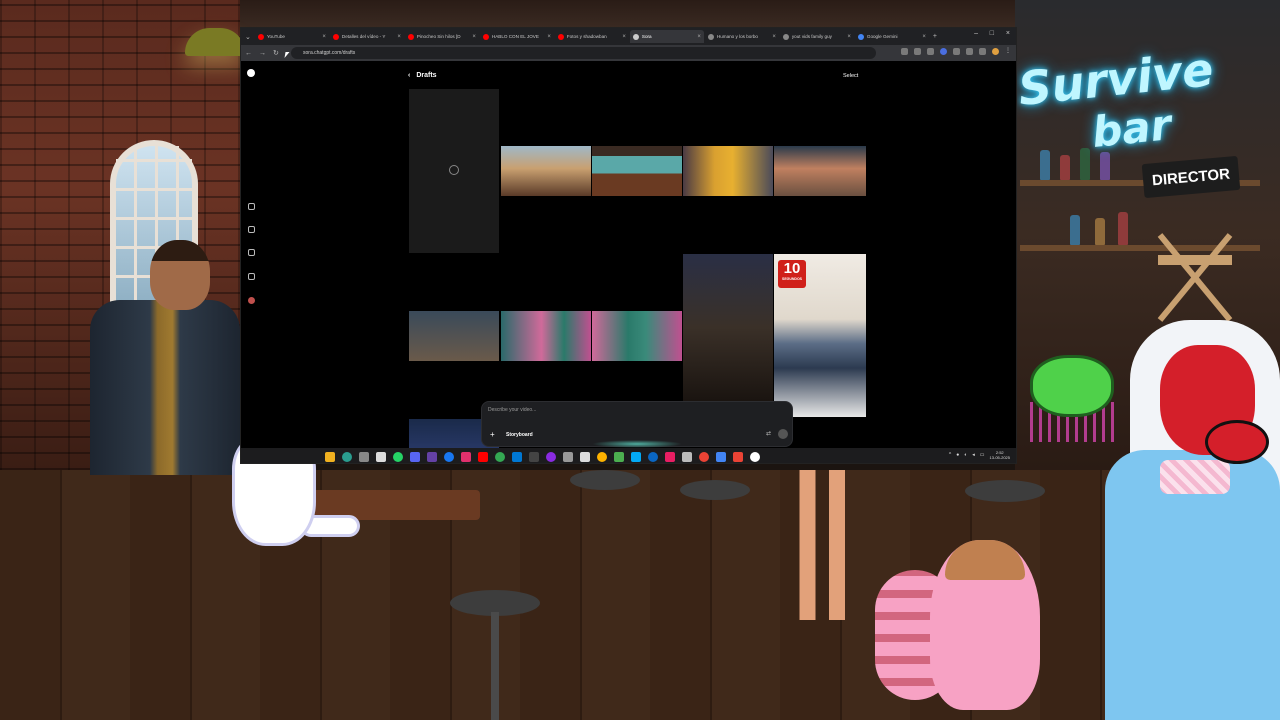 This screenshot has height=720, width=1280. I want to click on reload-icon: ↻, so click(276, 53).